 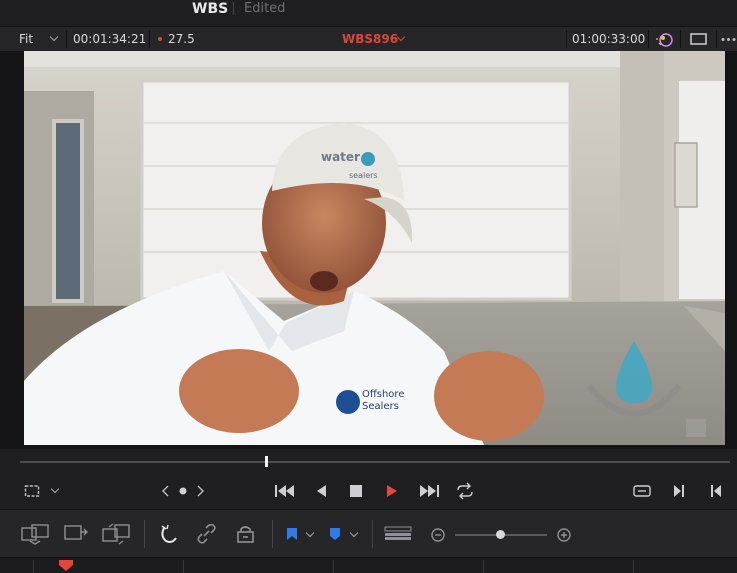 I want to click on play-icon, so click(x=392, y=491).